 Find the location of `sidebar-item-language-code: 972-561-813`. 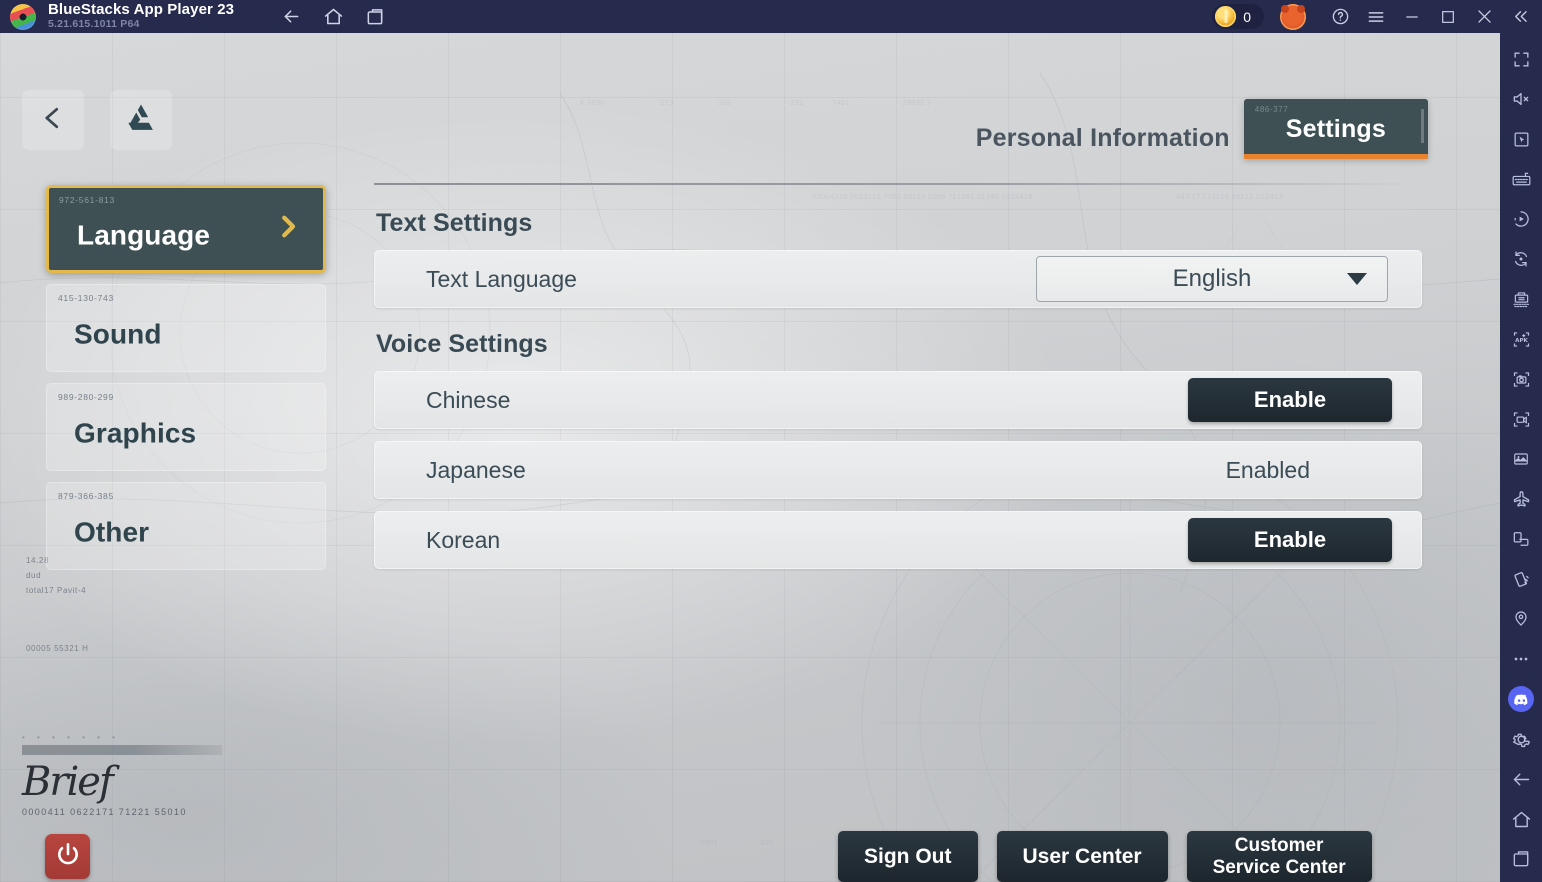

sidebar-item-language-code: 972-561-813 is located at coordinates (87, 200).